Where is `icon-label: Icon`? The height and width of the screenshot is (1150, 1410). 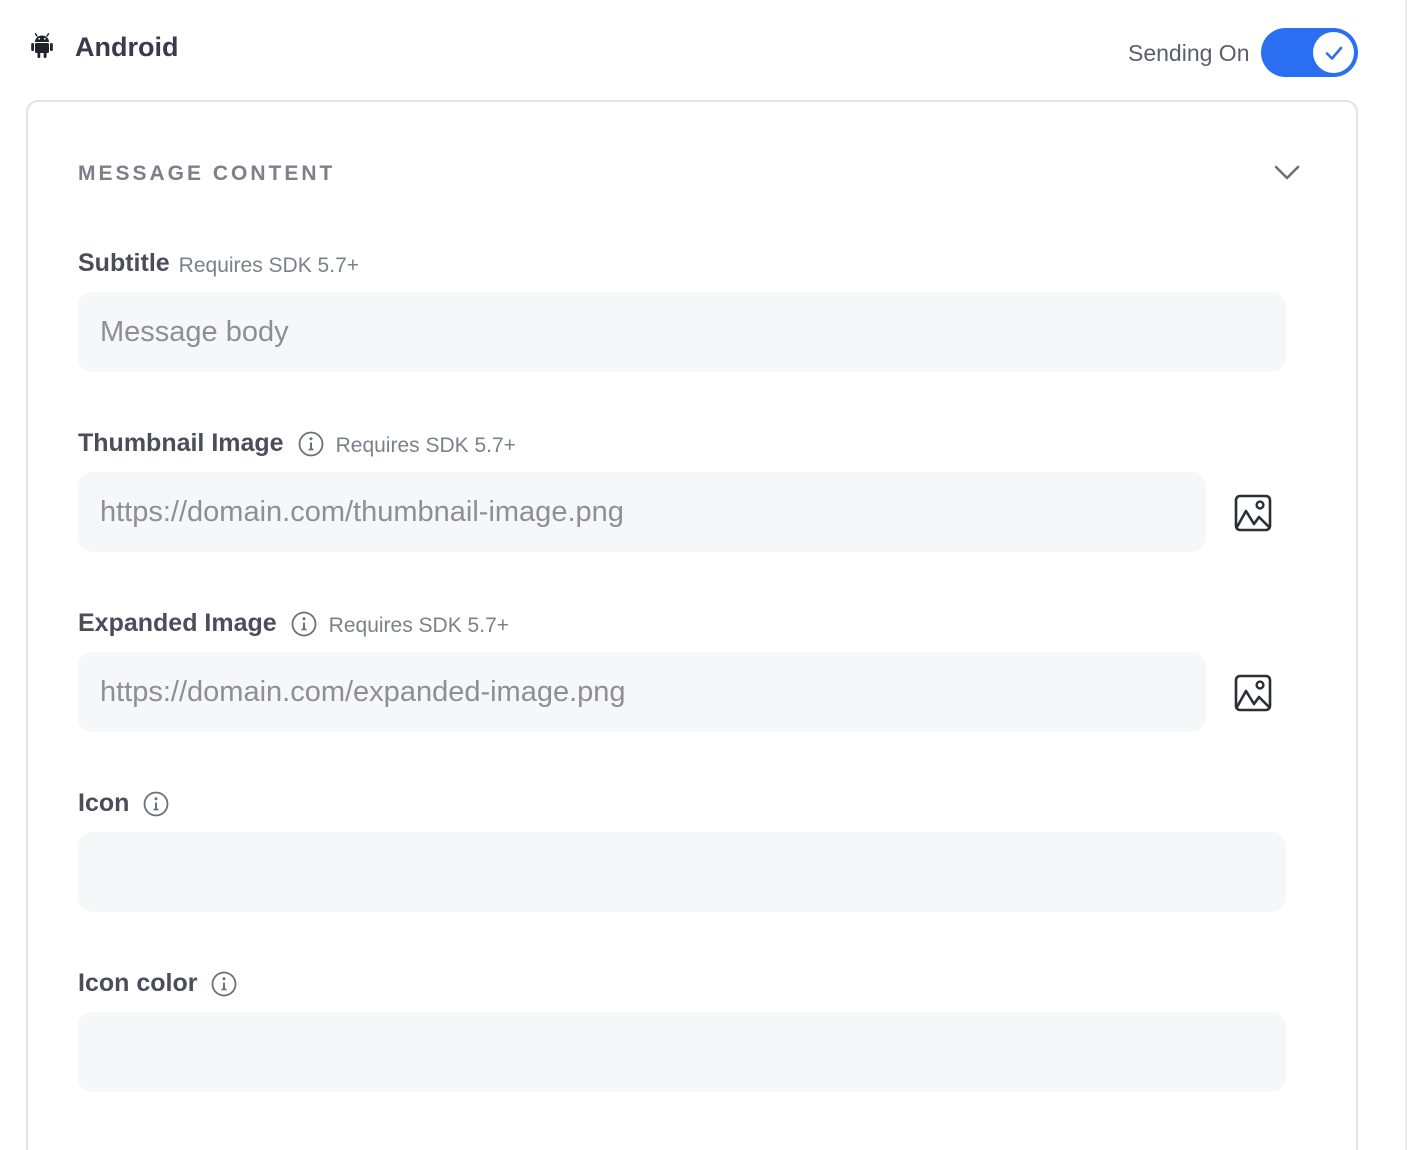
icon-label: Icon is located at coordinates (104, 802).